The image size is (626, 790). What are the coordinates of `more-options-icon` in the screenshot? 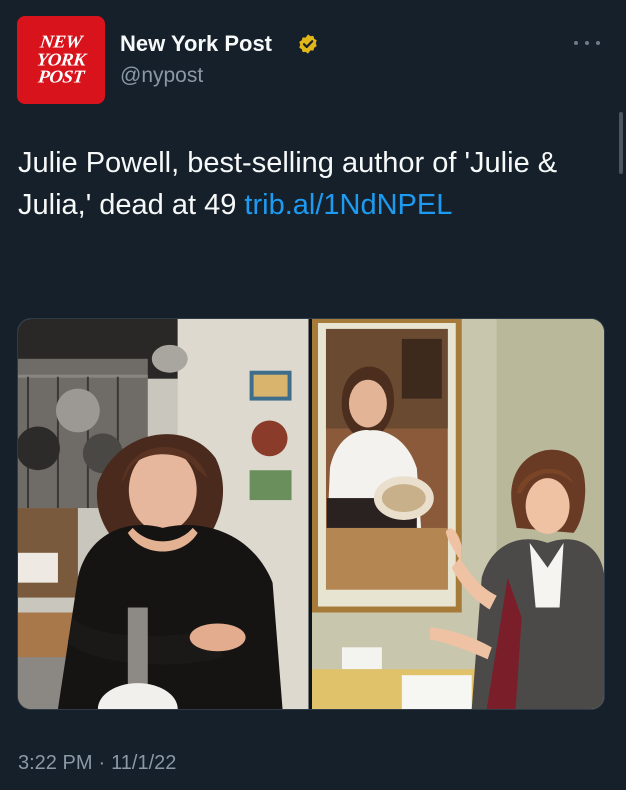 It's located at (587, 43).